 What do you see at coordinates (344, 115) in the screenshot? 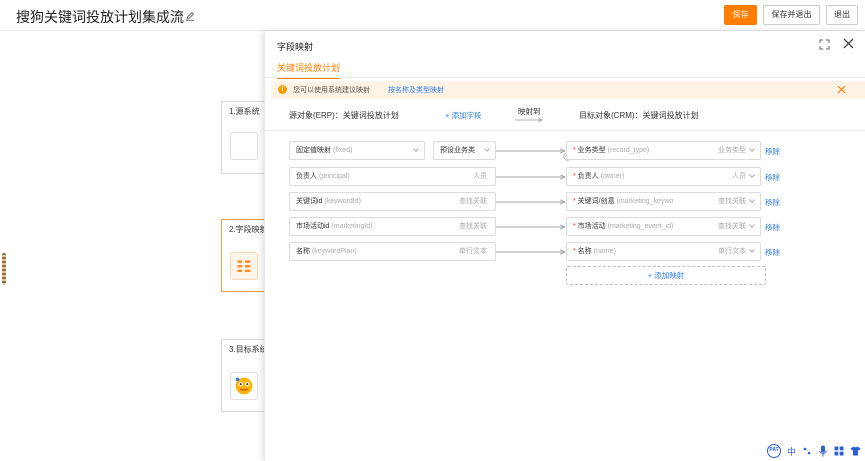
I see `source-object-title: 源对象(ERP)：关键词投放计划` at bounding box center [344, 115].